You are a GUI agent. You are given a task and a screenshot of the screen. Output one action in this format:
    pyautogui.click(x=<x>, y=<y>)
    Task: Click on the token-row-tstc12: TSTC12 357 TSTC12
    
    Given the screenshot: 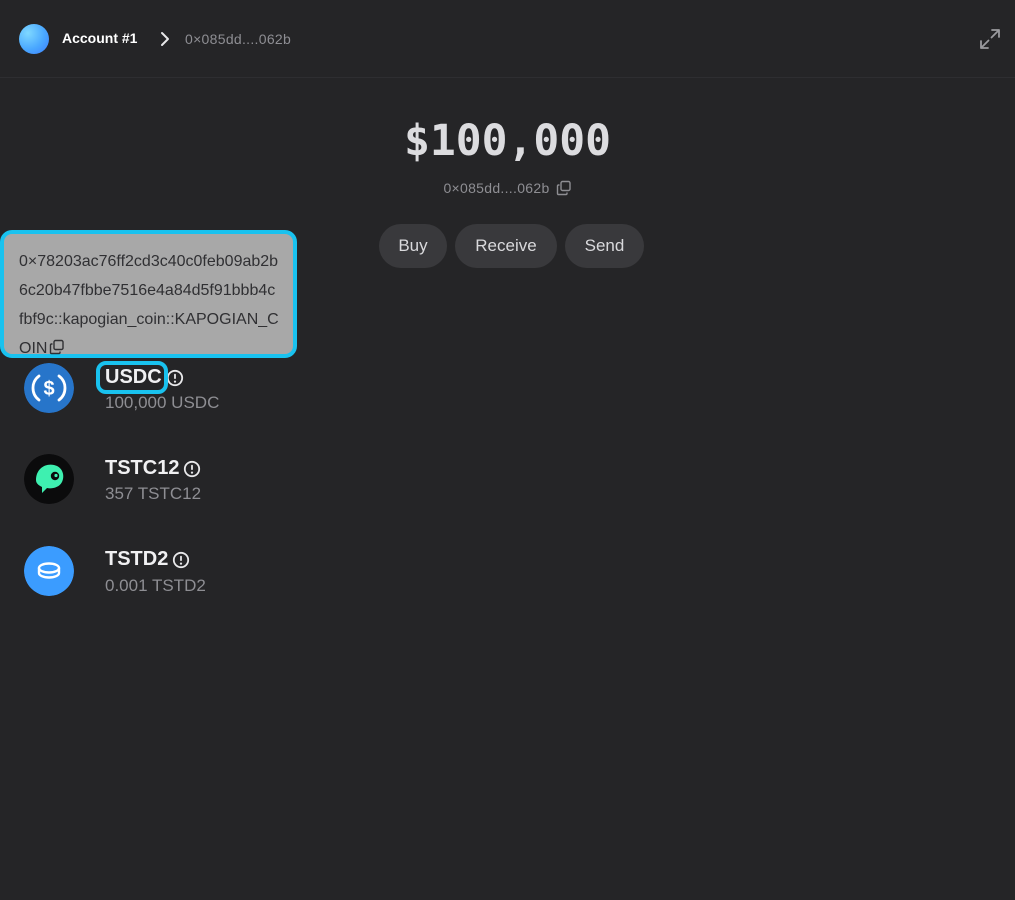 What is the action you would take?
    pyautogui.click(x=200, y=481)
    